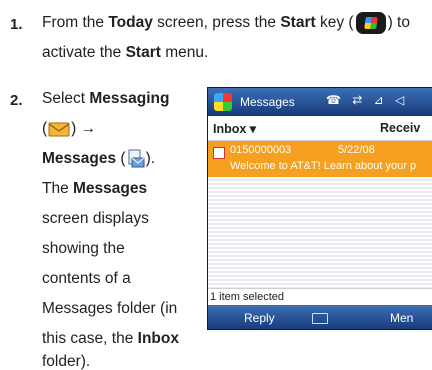 This screenshot has width=432, height=370. What do you see at coordinates (129, 98) in the screenshot?
I see `messaging-label: Messaging` at bounding box center [129, 98].